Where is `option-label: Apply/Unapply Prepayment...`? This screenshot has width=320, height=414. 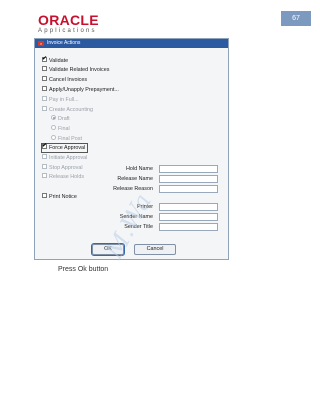 option-label: Apply/Unapply Prepayment... is located at coordinates (84, 90).